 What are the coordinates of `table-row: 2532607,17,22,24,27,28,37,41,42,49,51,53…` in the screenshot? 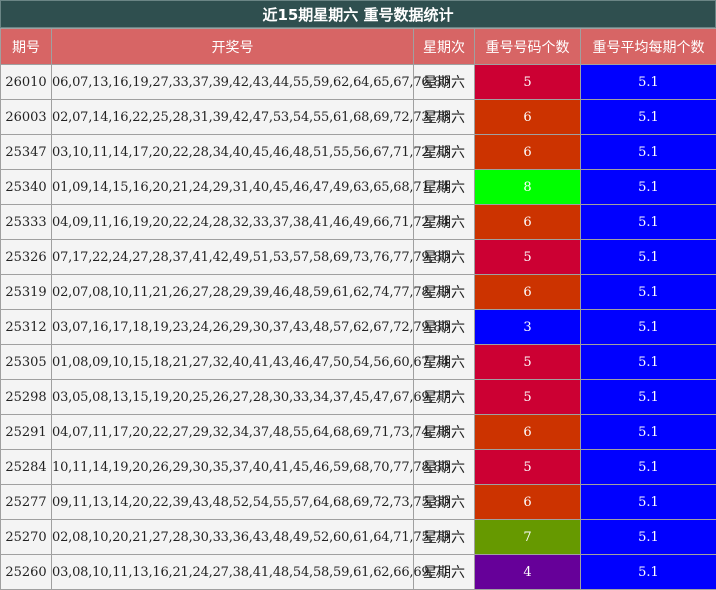 It's located at (358, 257).